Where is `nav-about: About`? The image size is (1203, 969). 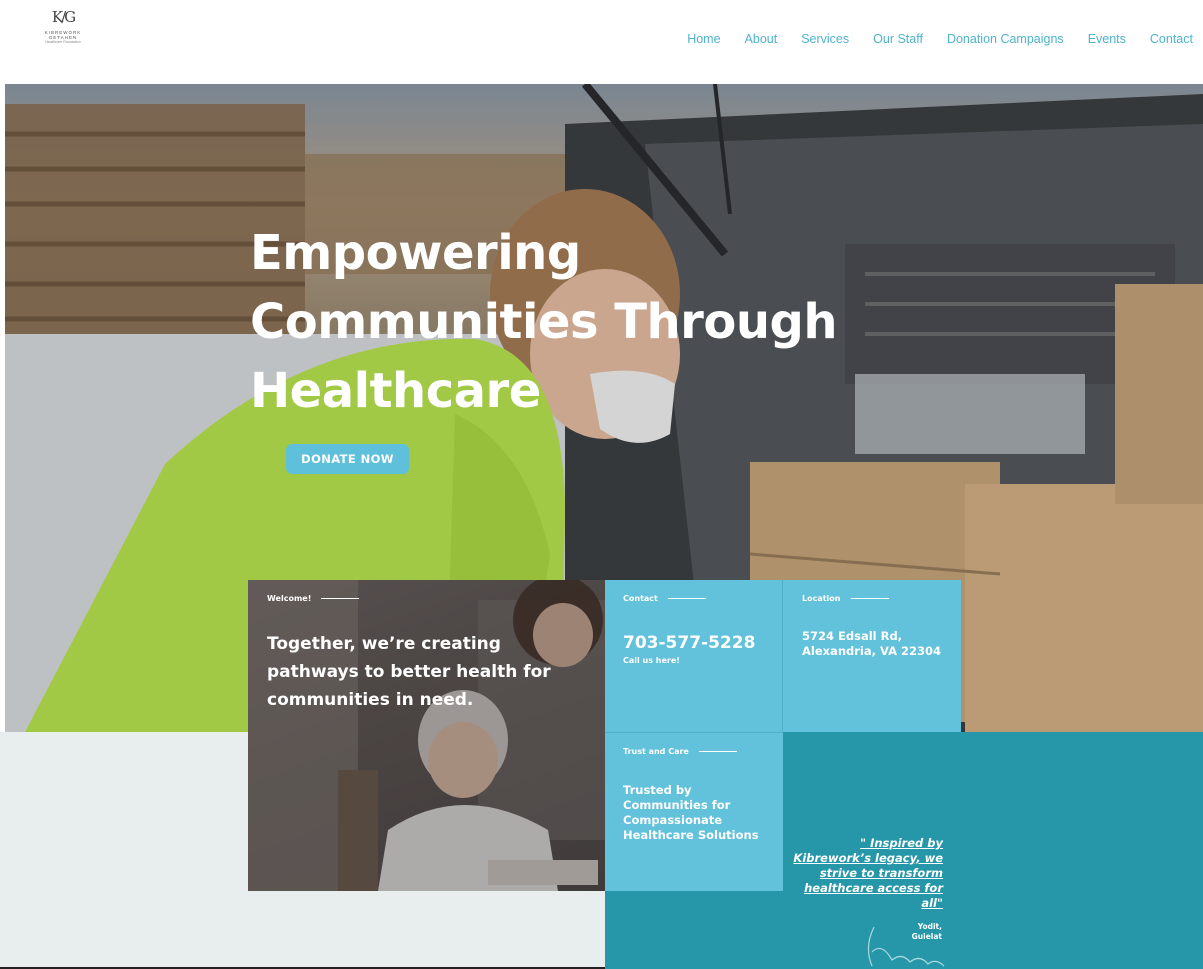
nav-about: About is located at coordinates (761, 39).